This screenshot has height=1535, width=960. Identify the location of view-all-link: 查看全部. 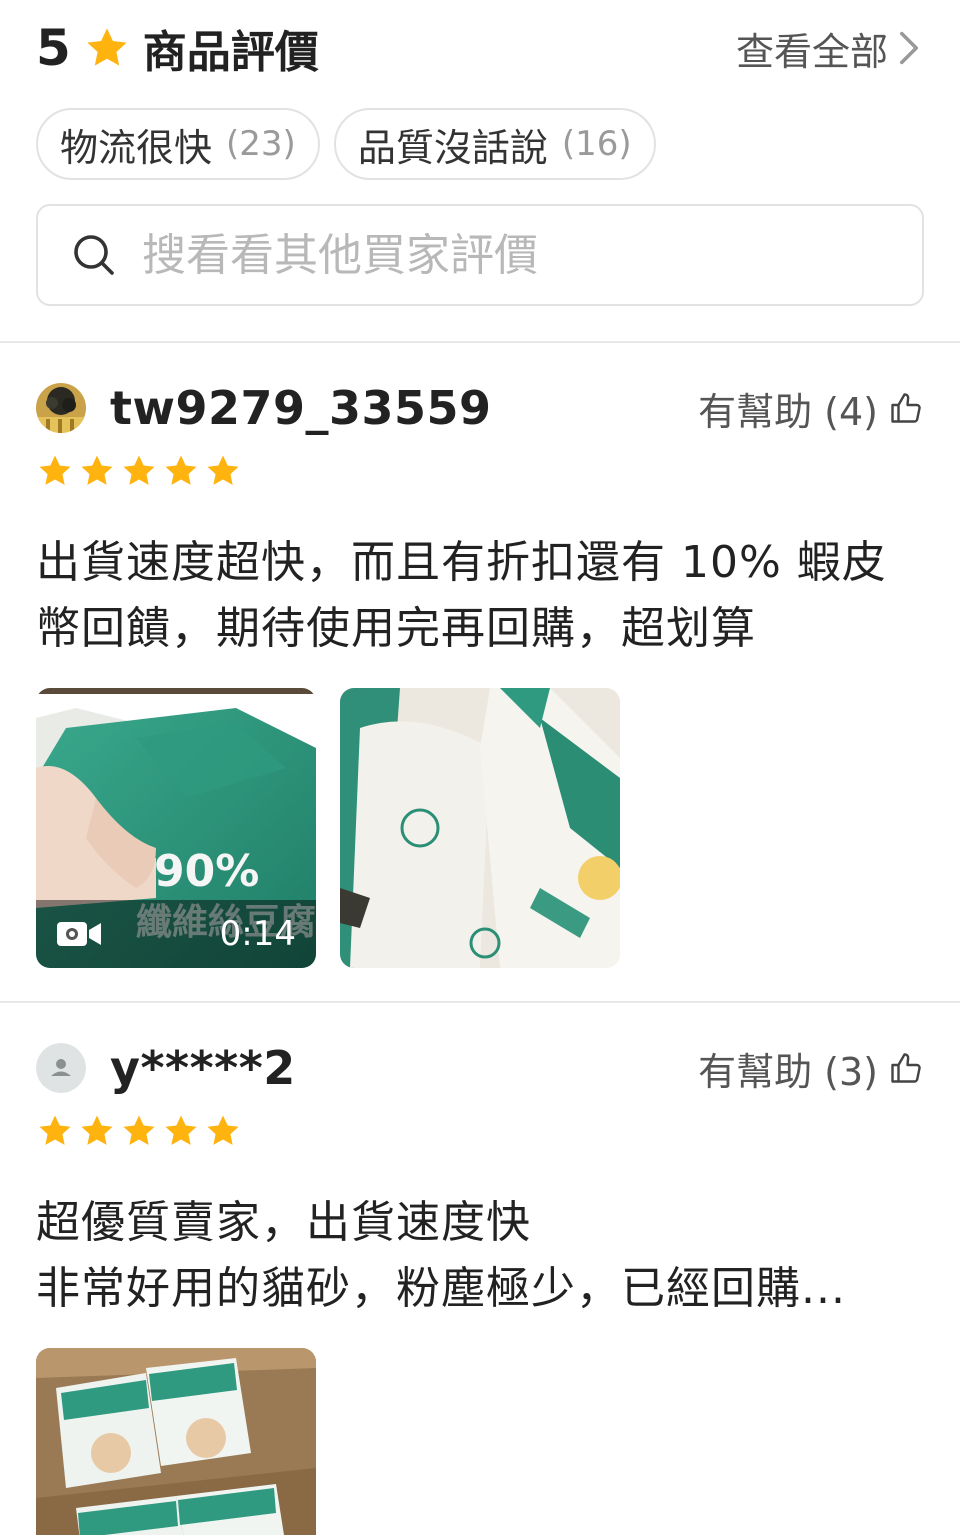
(828, 48).